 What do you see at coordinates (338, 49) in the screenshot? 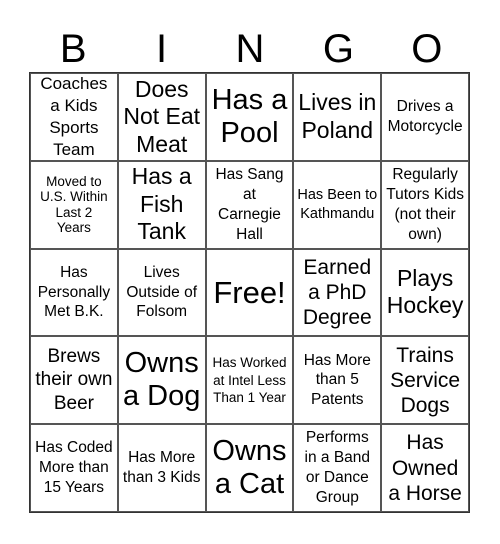
I see `header-letter-g: G` at bounding box center [338, 49].